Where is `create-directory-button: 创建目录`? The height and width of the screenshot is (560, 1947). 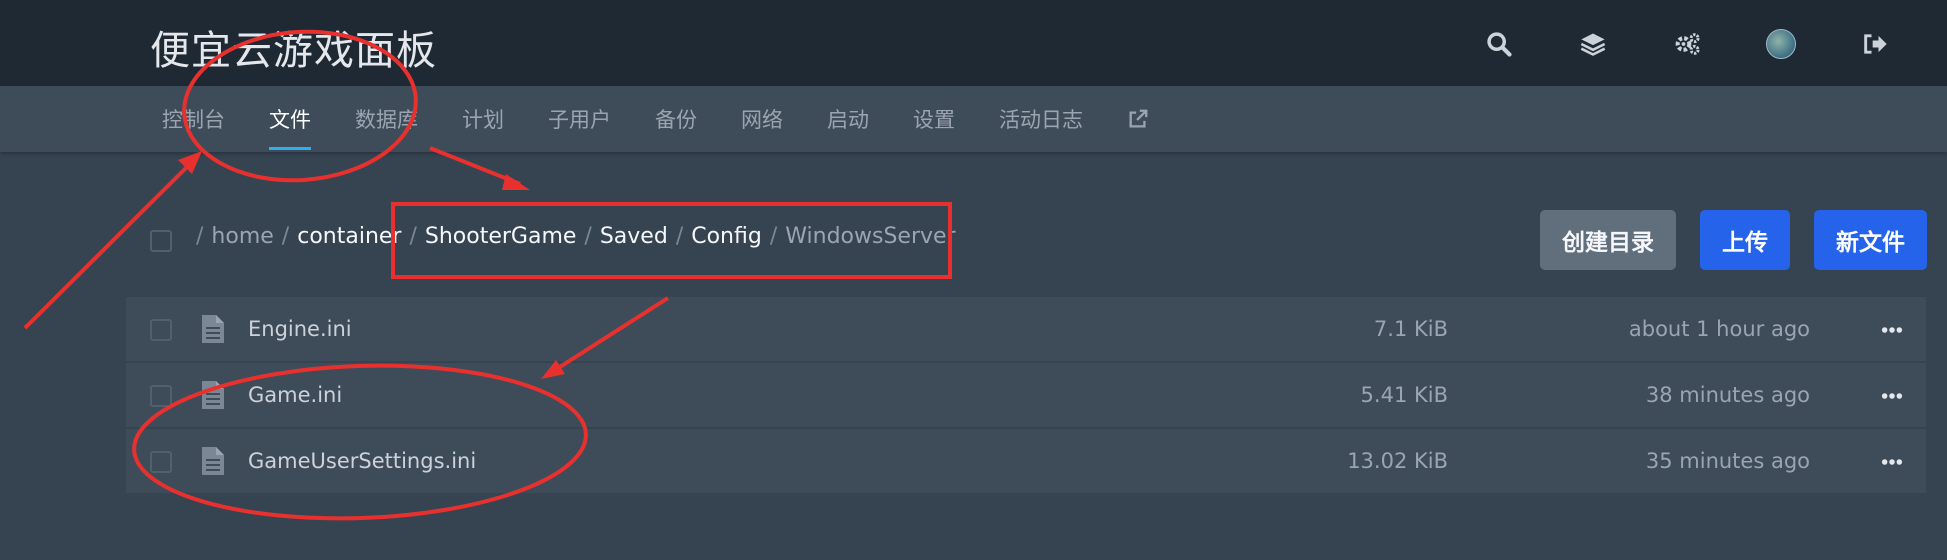
create-directory-button: 创建目录 is located at coordinates (1608, 240).